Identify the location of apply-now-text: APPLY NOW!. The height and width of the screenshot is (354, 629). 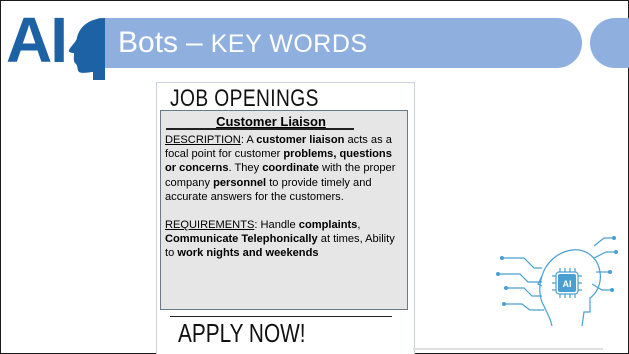
(242, 333).